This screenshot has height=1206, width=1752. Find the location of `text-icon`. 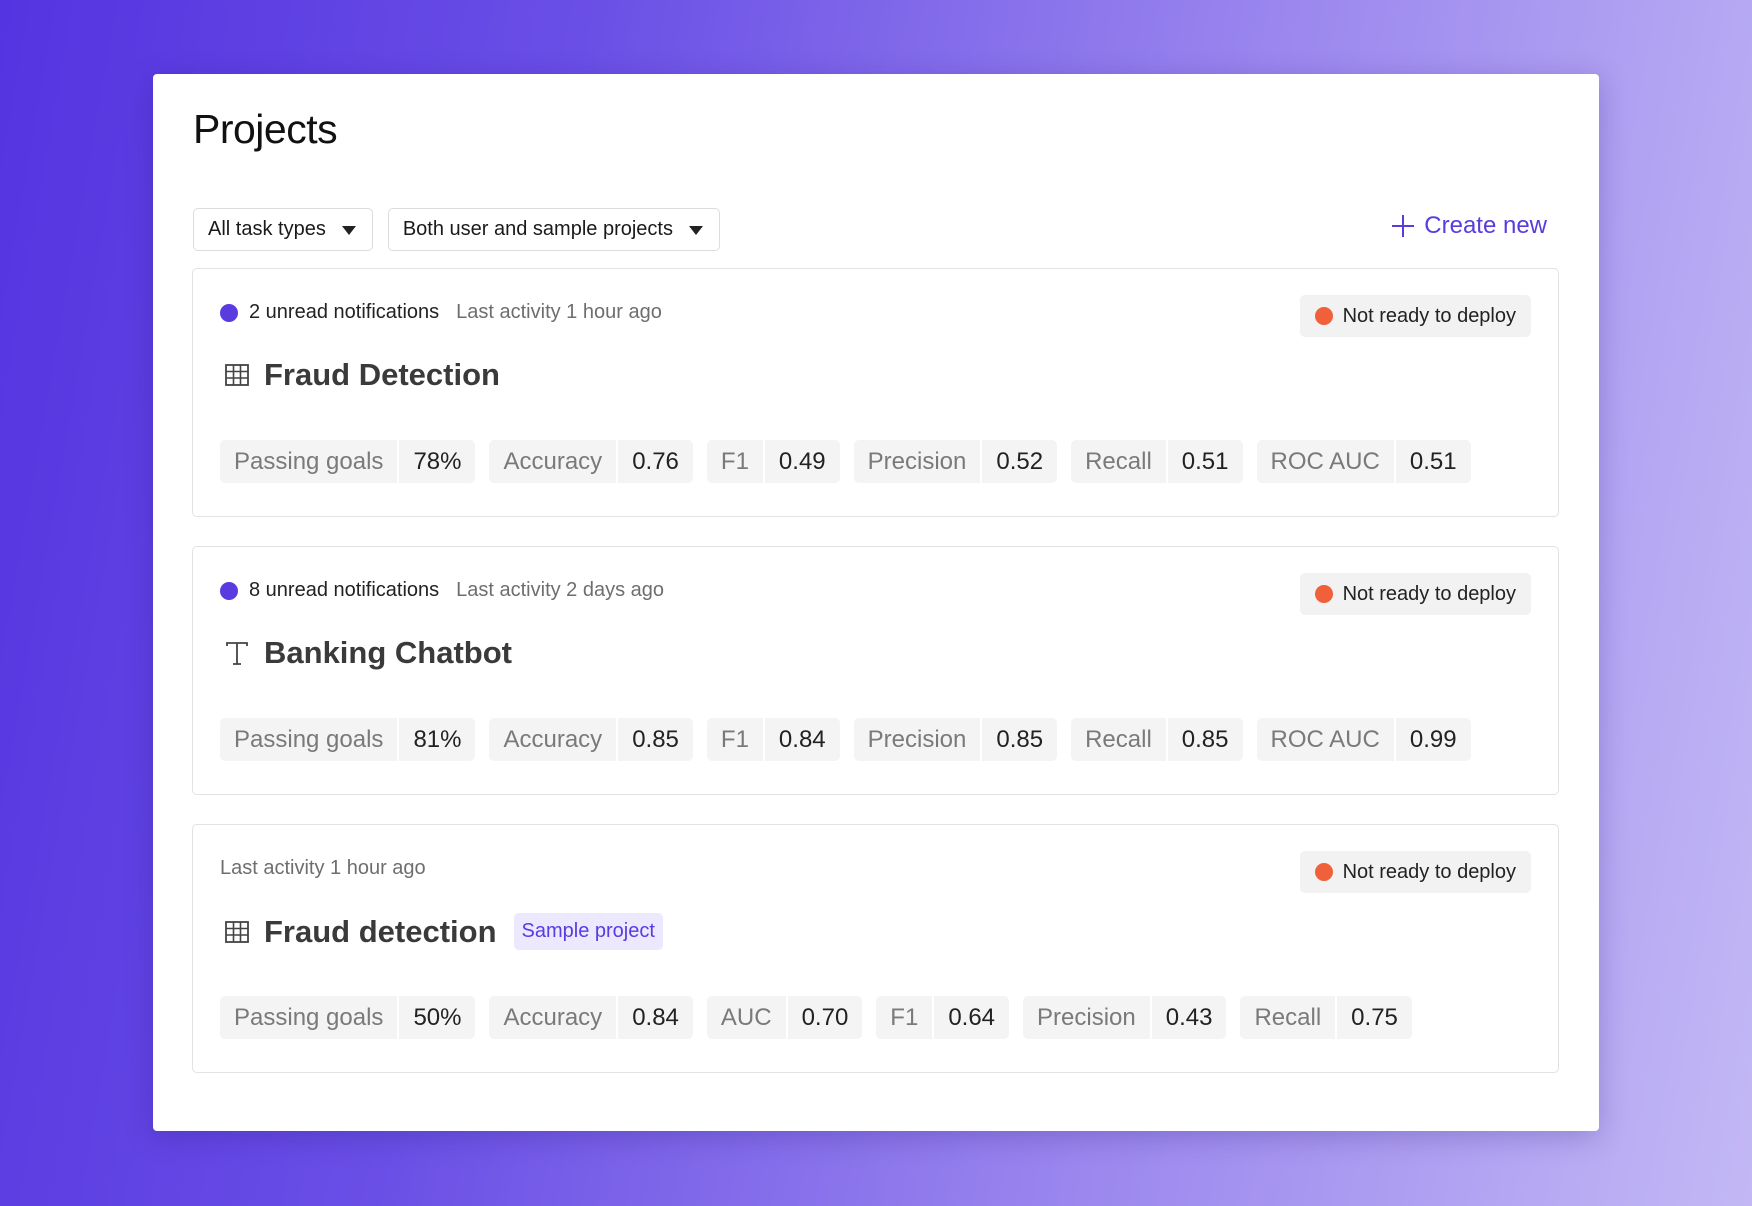

text-icon is located at coordinates (237, 653).